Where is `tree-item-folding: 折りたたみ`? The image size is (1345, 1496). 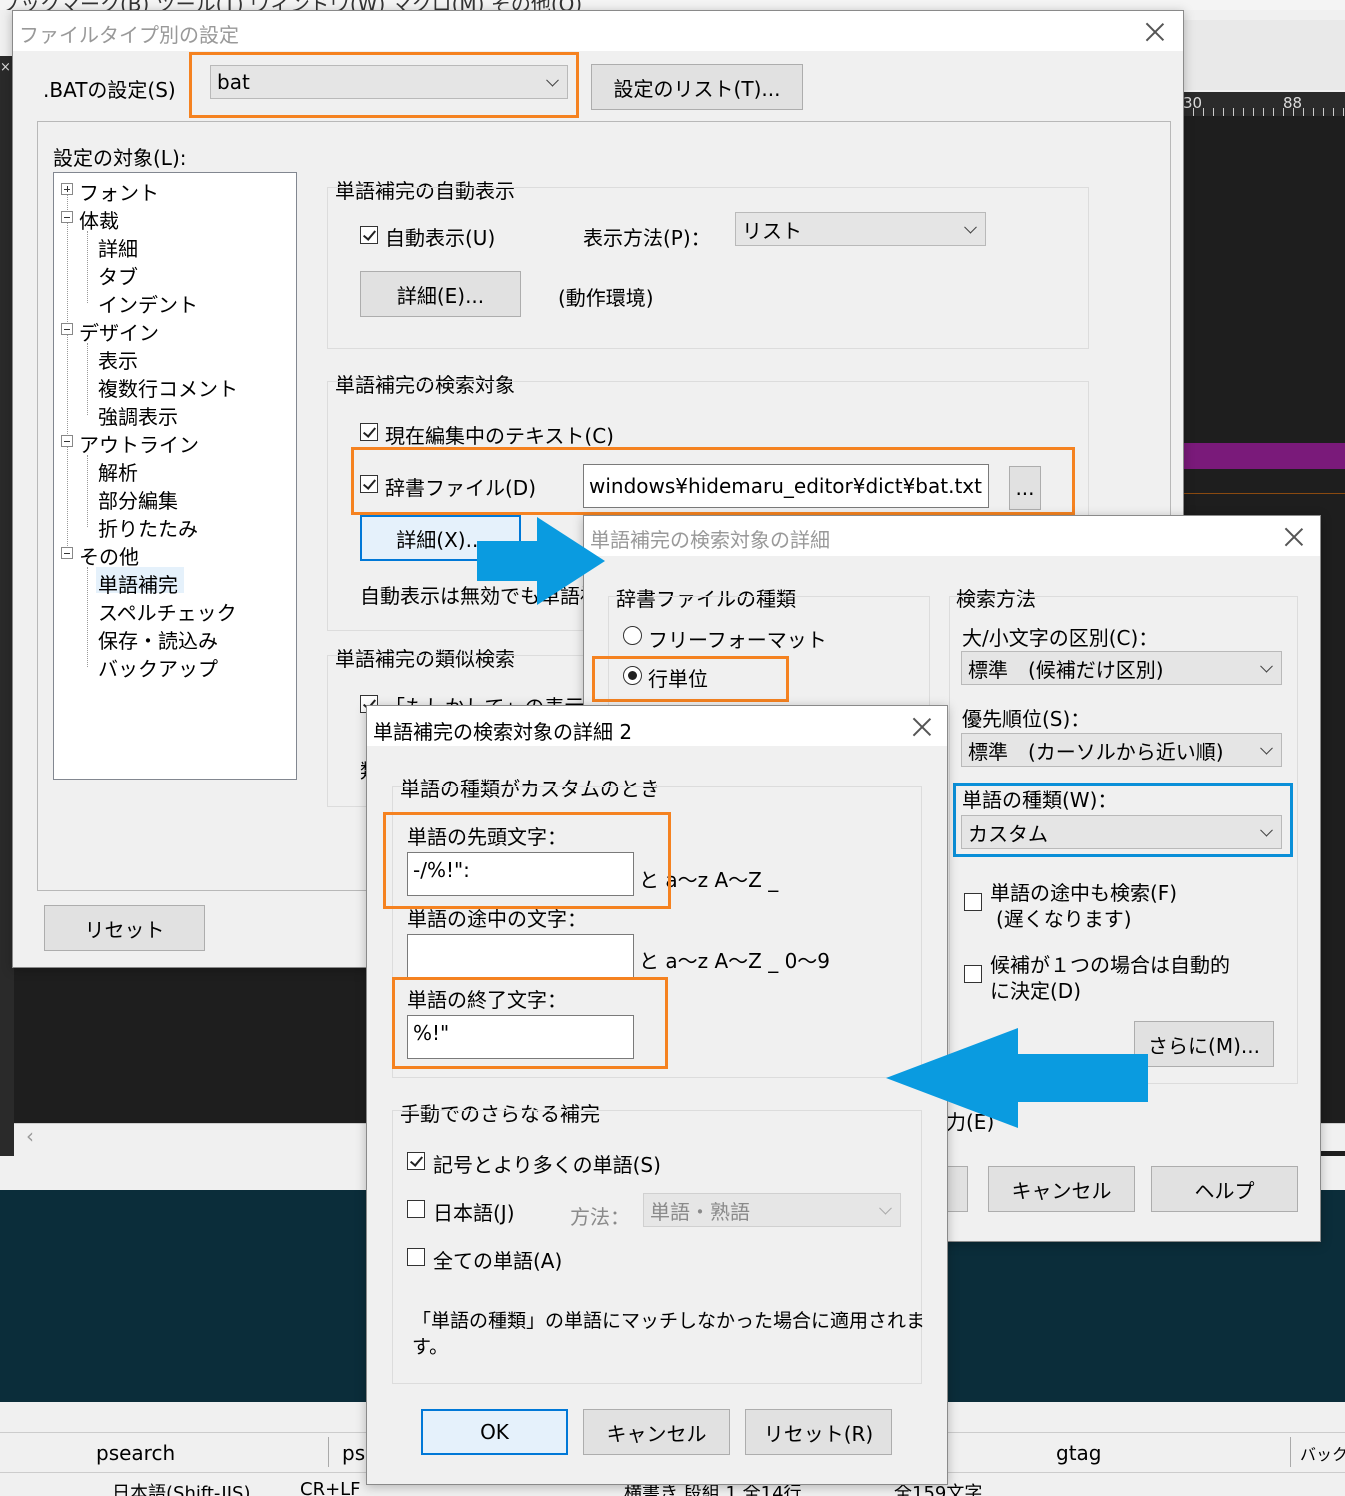
tree-item-folding: 折りたたみ is located at coordinates (148, 527).